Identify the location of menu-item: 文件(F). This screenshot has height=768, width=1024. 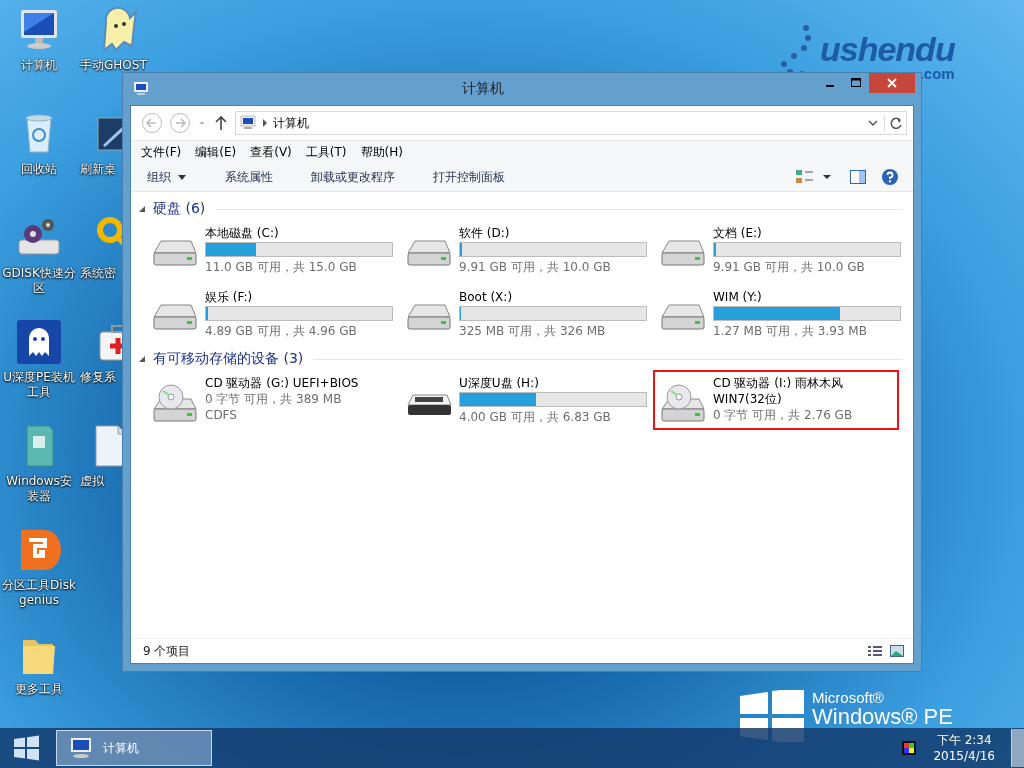
(161, 152).